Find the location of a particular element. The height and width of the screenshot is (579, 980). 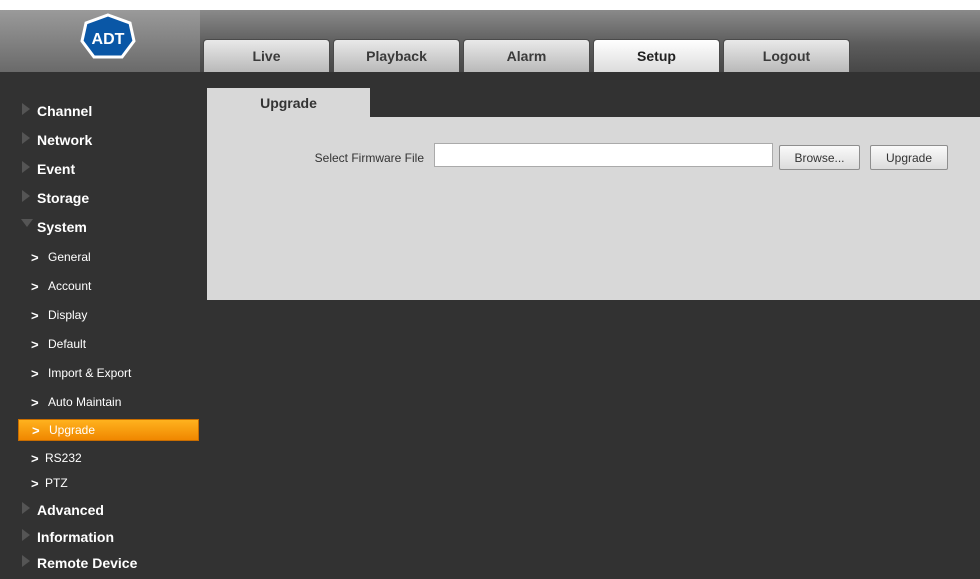

subitem-label: PTZ is located at coordinates (56, 483).